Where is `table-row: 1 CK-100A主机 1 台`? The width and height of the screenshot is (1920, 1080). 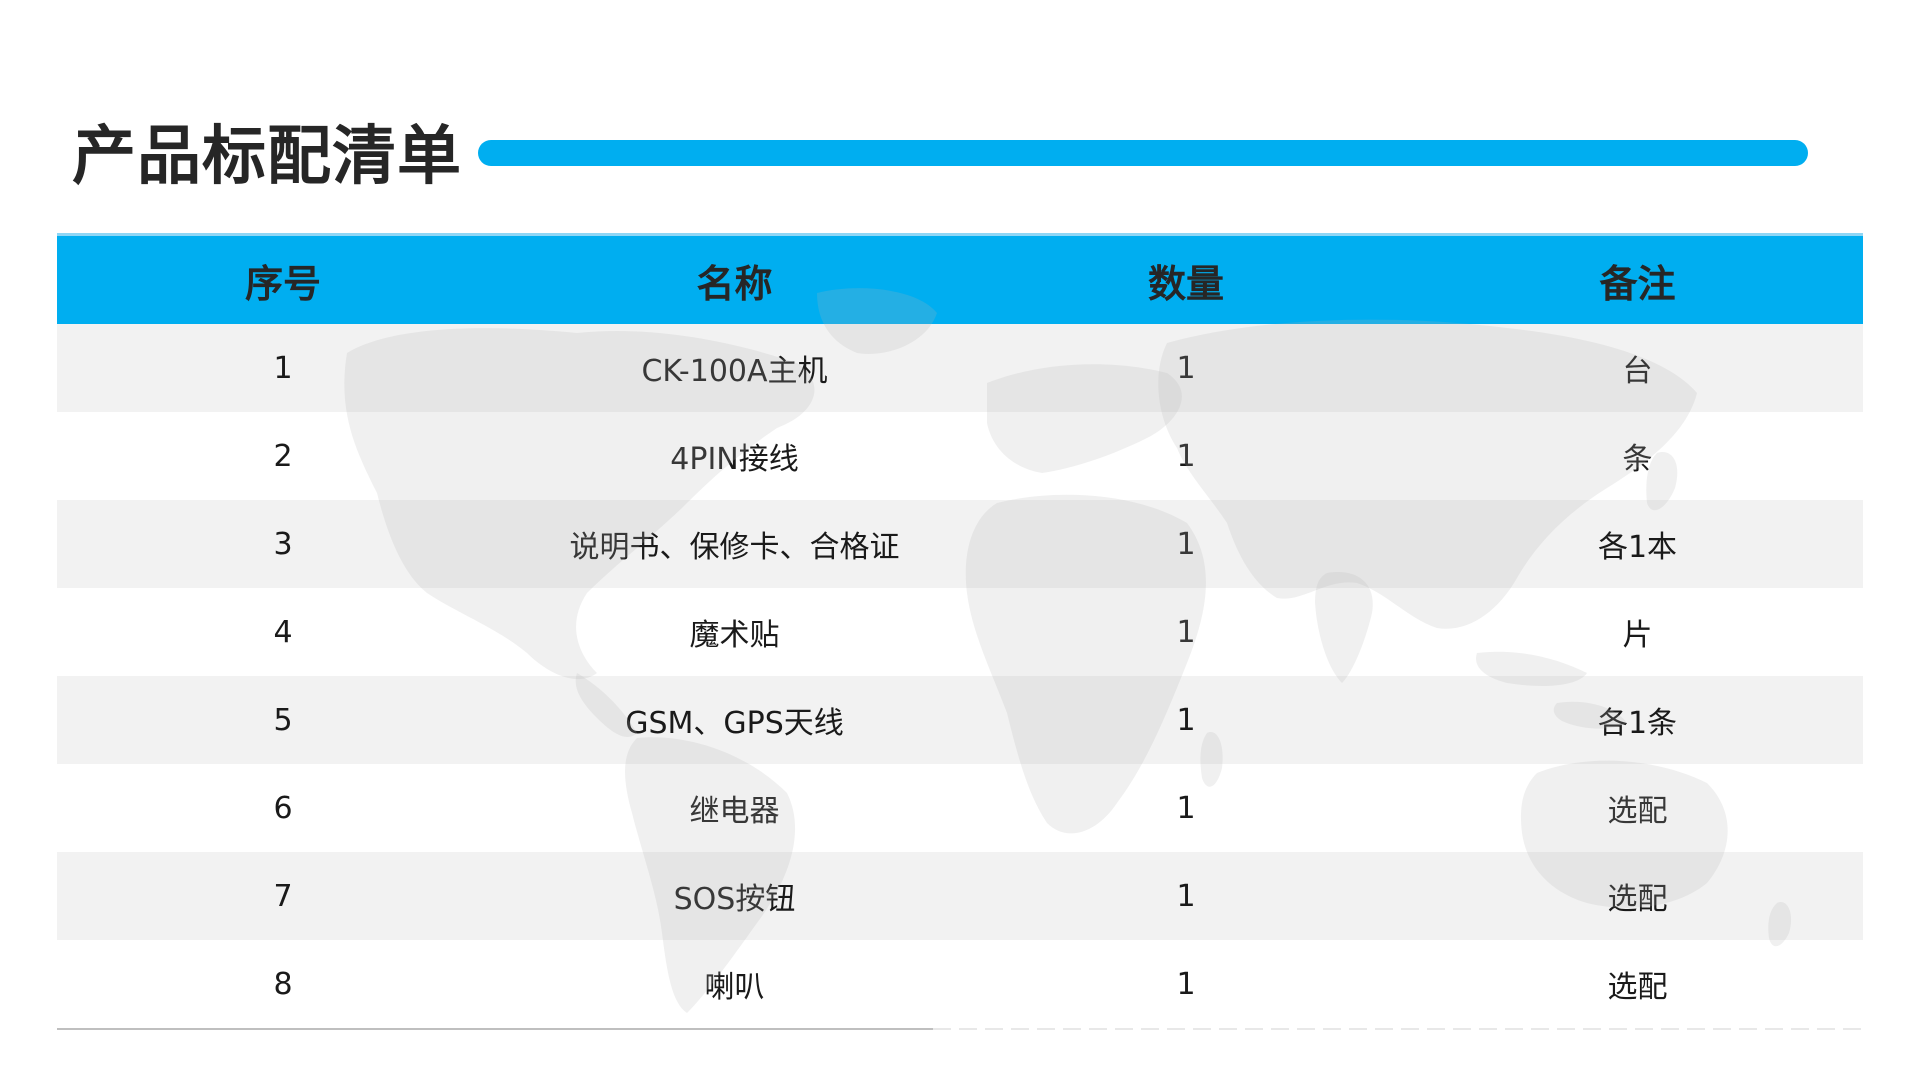 table-row: 1 CK-100A主机 1 台 is located at coordinates (960, 368).